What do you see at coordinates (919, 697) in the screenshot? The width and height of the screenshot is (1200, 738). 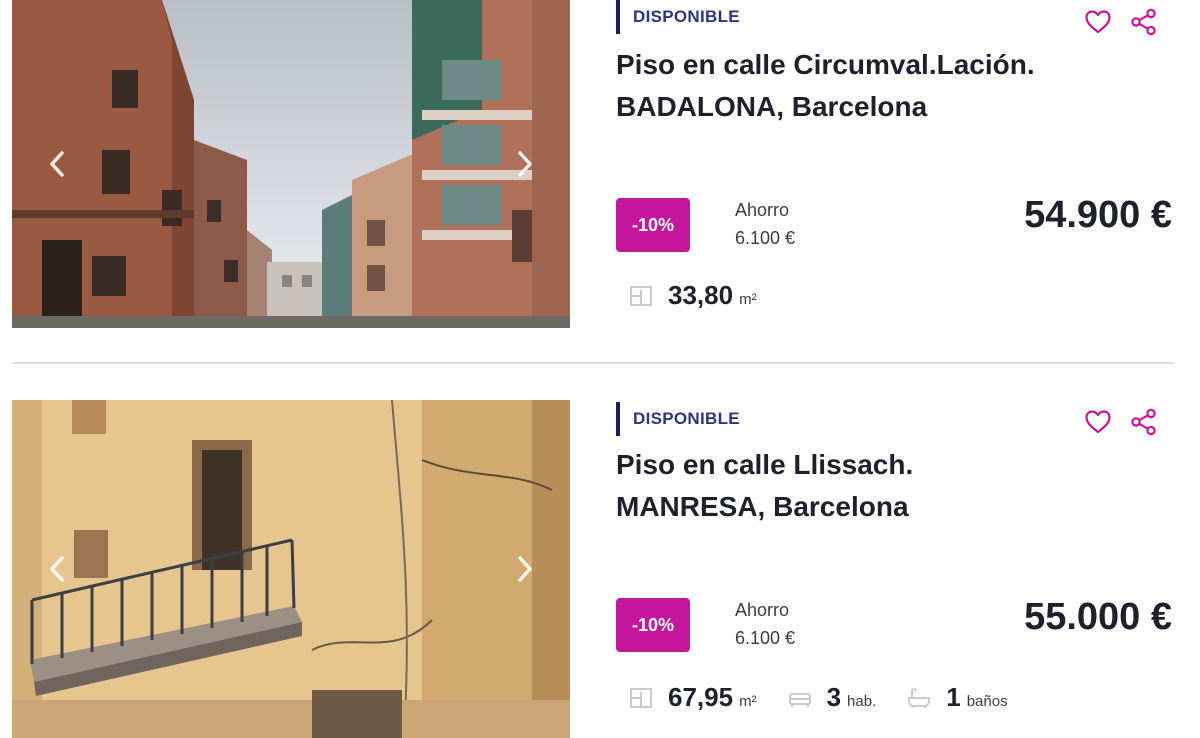 I see `bathtub-icon` at bounding box center [919, 697].